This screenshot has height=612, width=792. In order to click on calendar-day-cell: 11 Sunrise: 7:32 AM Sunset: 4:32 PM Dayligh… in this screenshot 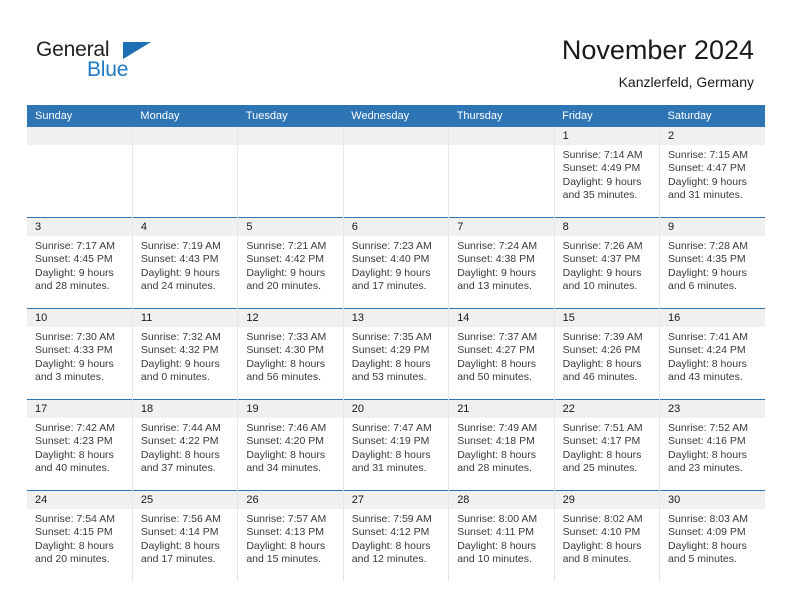, I will do `click(185, 354)`.